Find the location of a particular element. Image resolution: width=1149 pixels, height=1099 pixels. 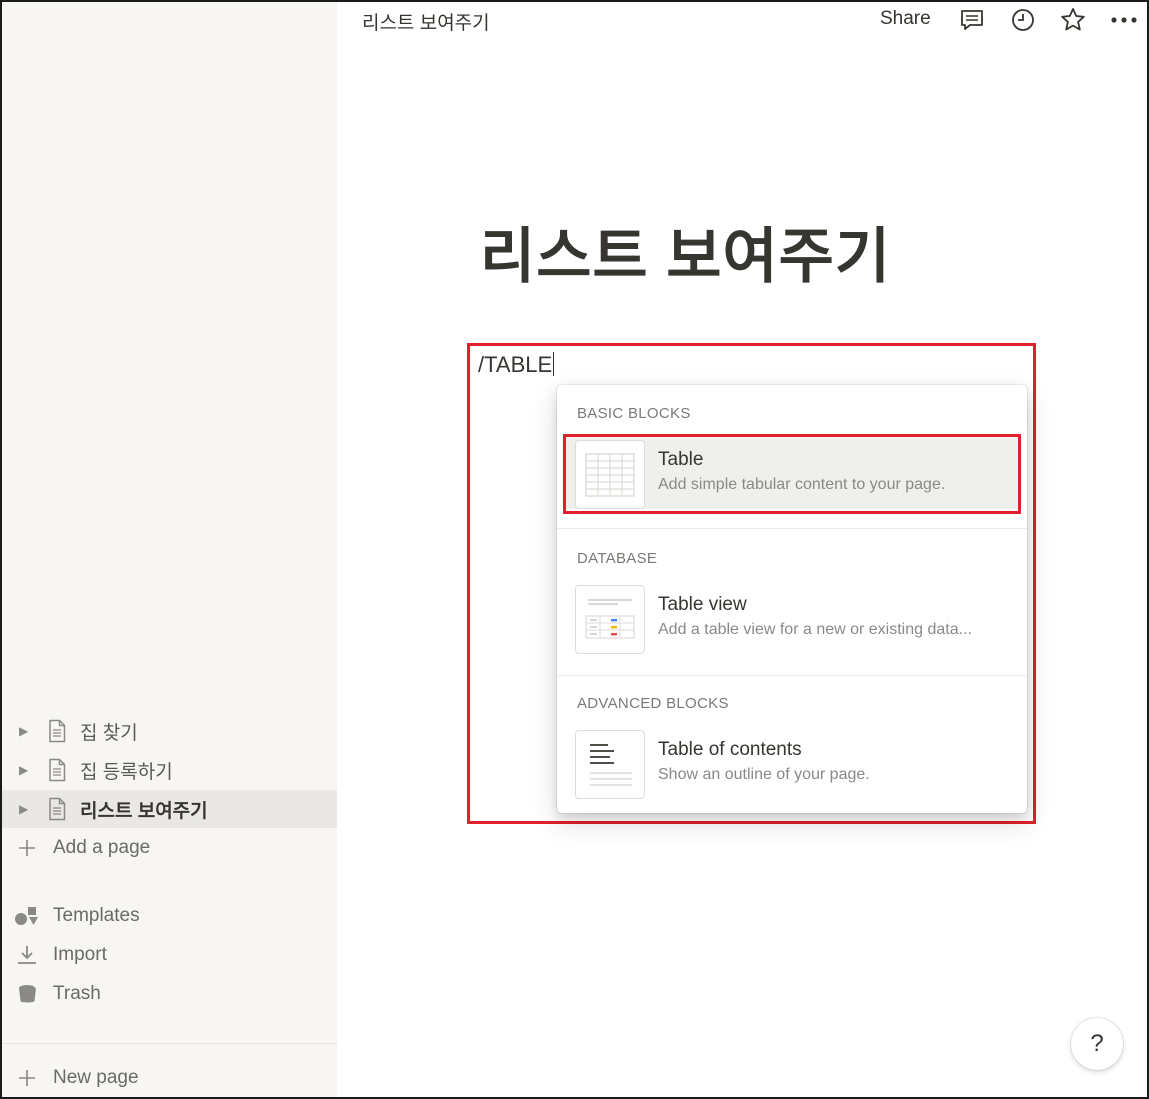

menu-item-title: Table of contents is located at coordinates (730, 749).